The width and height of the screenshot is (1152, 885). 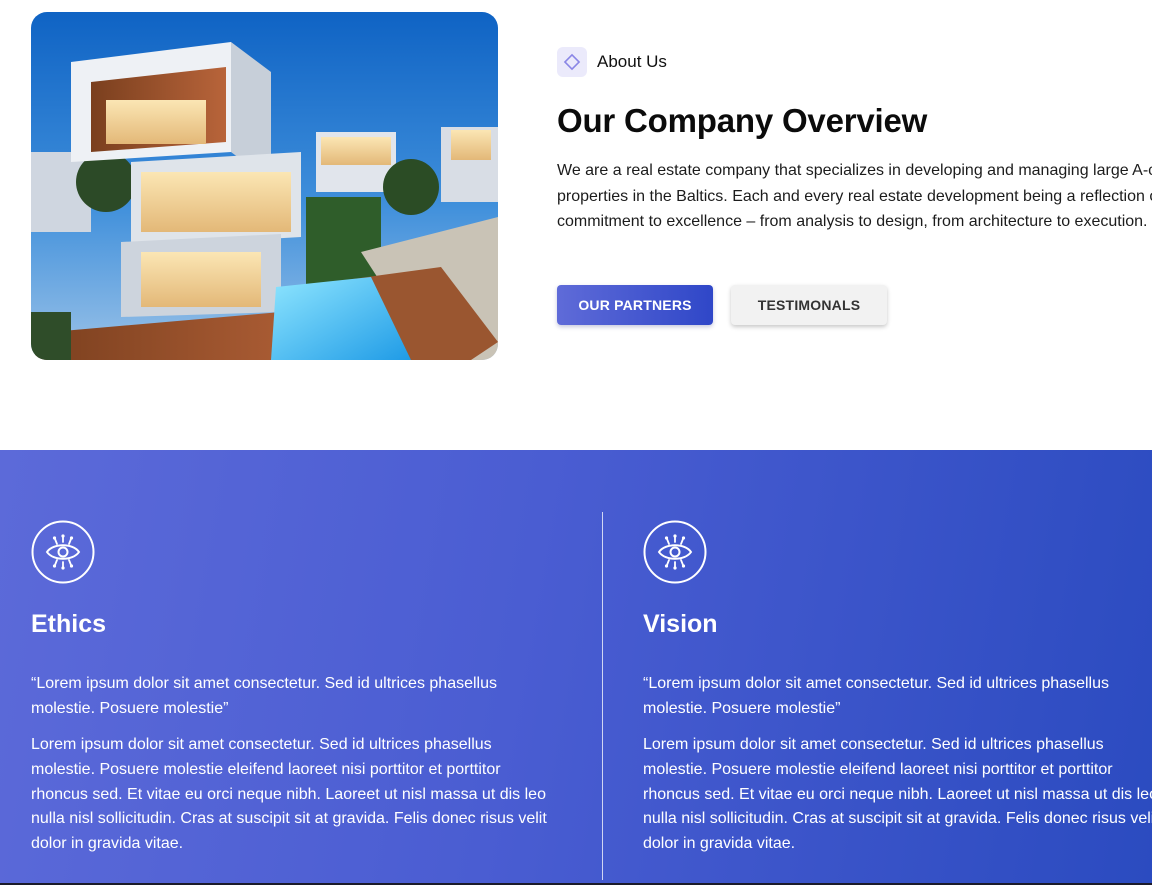 I want to click on about-button-group: OUR PARTNERS TESTIMONALS, so click(x=722, y=305).